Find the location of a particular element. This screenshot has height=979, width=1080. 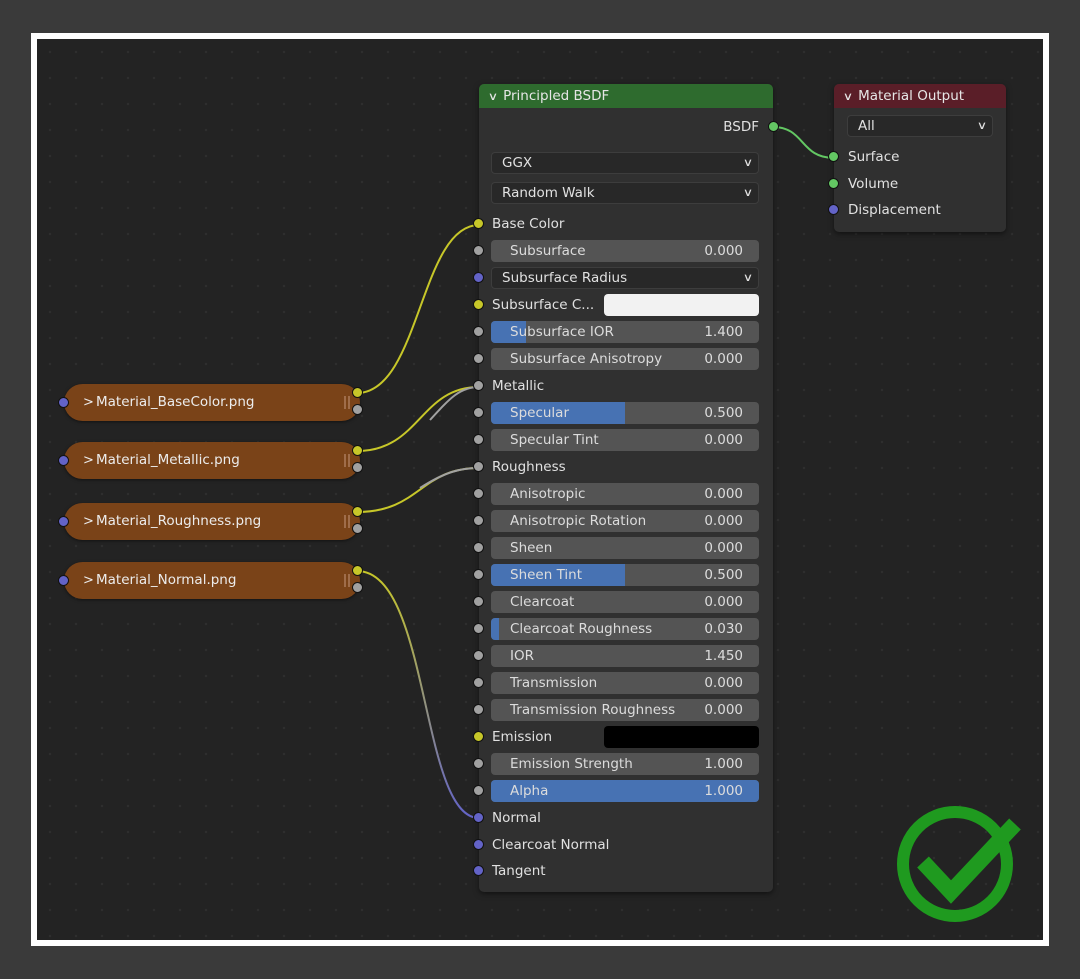

alpha-slider: Alpha 1.000 is located at coordinates (625, 791).